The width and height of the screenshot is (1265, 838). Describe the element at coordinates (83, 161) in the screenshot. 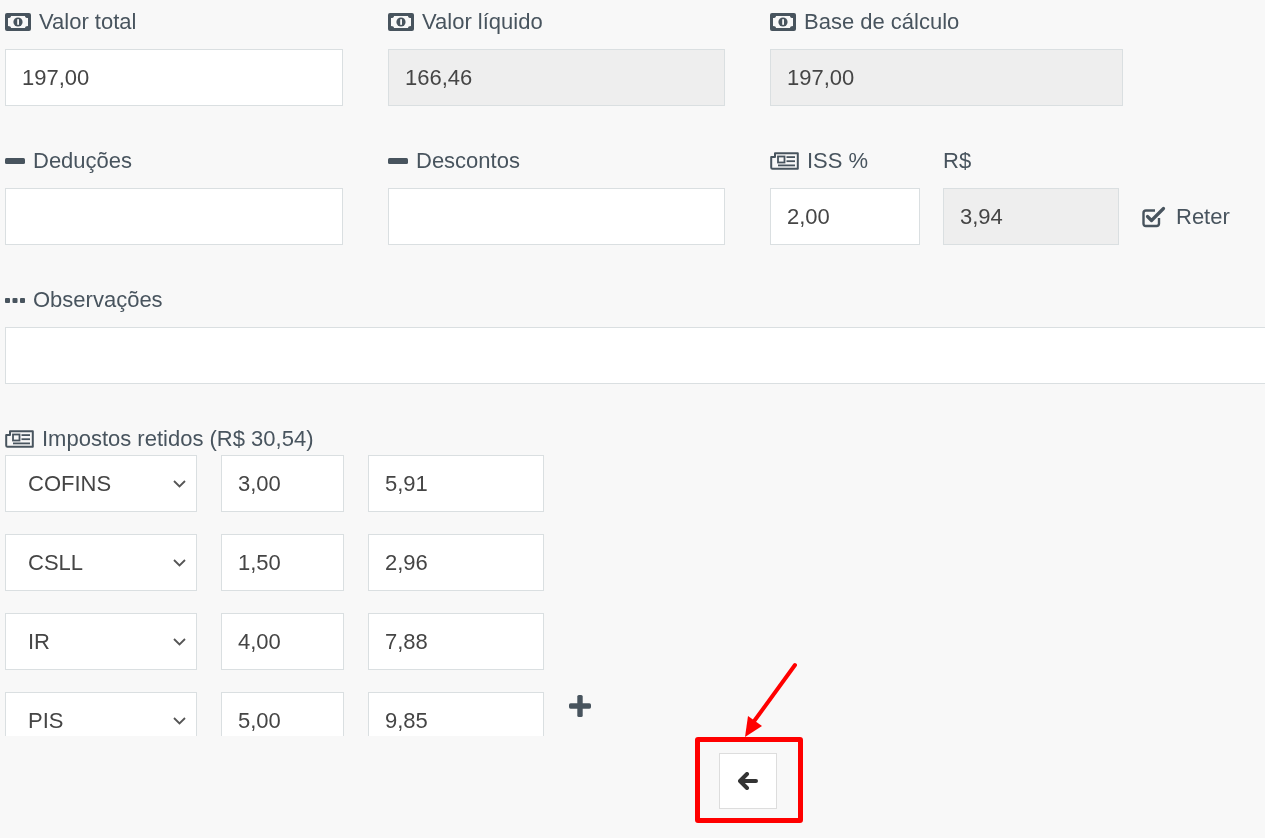

I see `field-label: Deduções` at that location.